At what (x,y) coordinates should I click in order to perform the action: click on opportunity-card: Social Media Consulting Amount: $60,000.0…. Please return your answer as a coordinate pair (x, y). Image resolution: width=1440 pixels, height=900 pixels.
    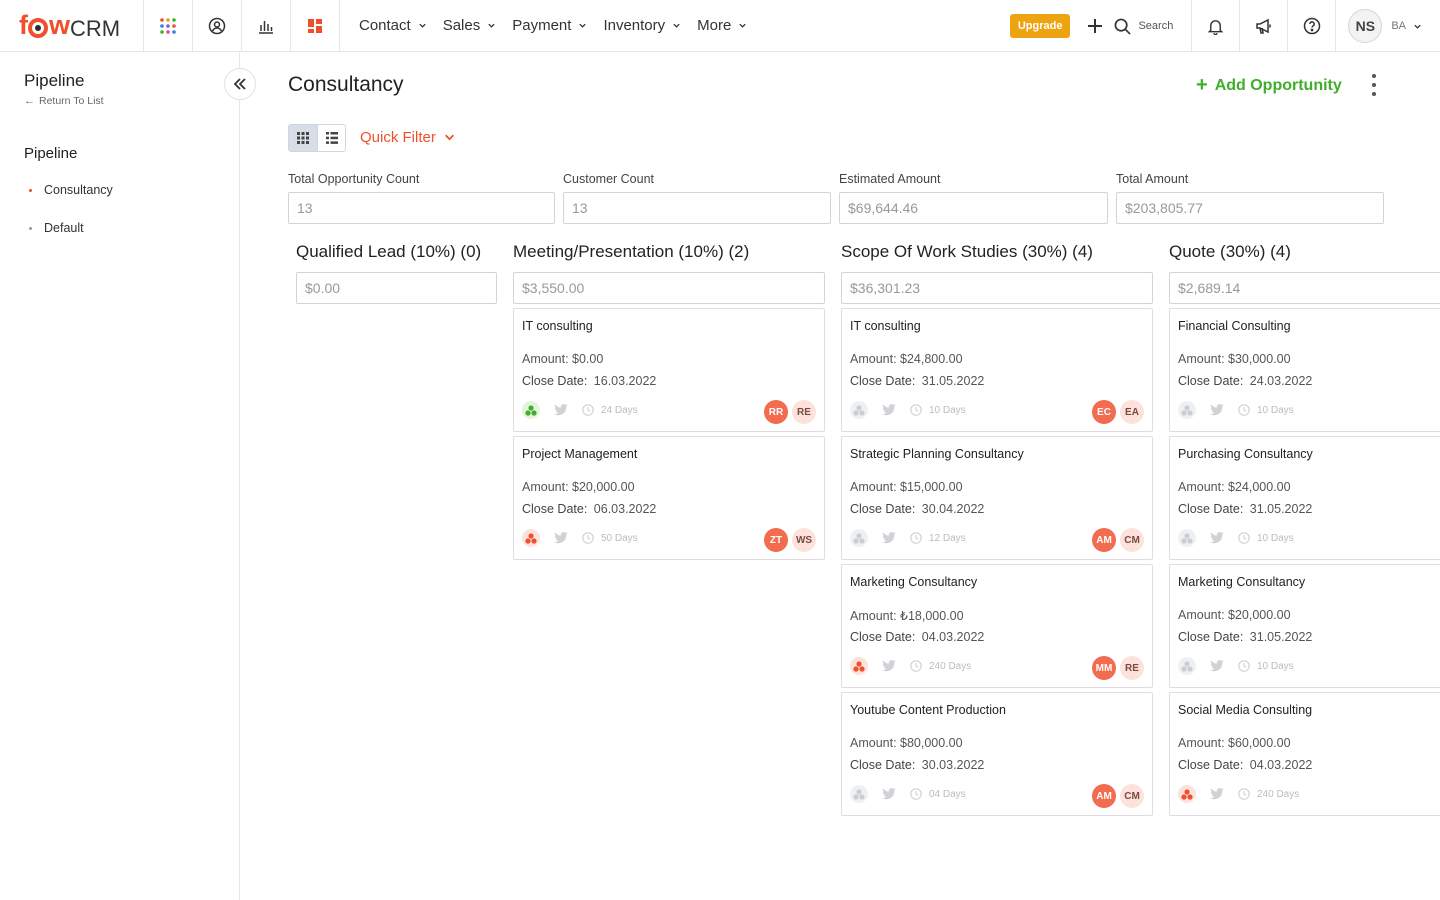
    Looking at the image, I should click on (1304, 754).